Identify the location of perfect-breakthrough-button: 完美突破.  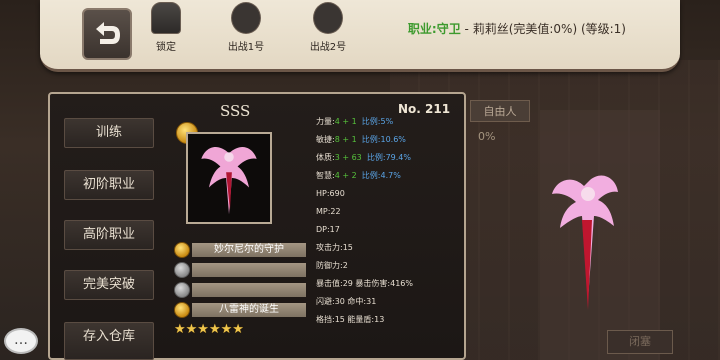
(109, 285).